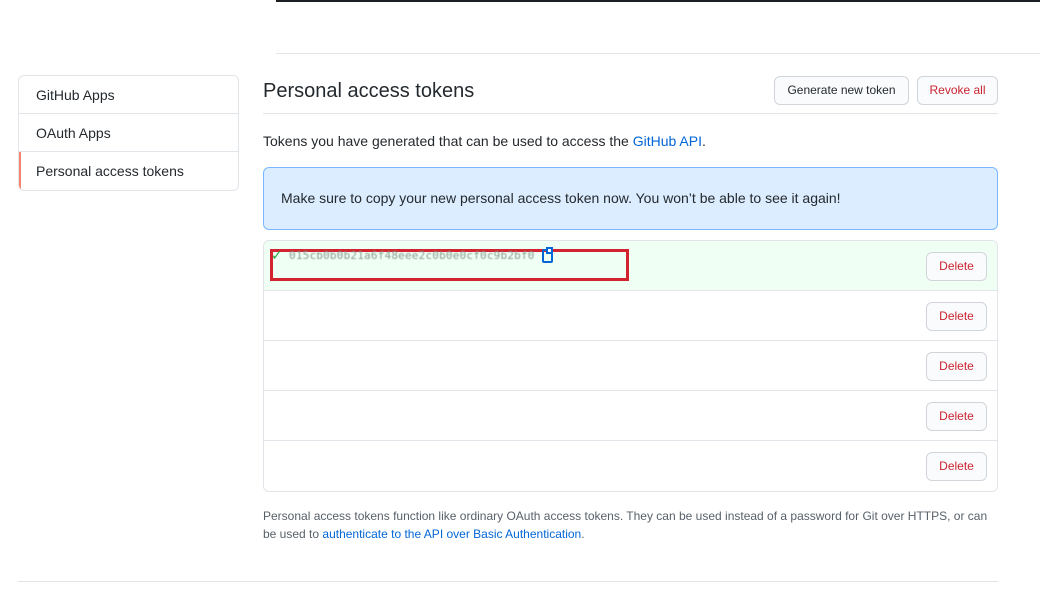 The height and width of the screenshot is (589, 1040). Describe the element at coordinates (658, 53) in the screenshot. I see `header-divider` at that location.